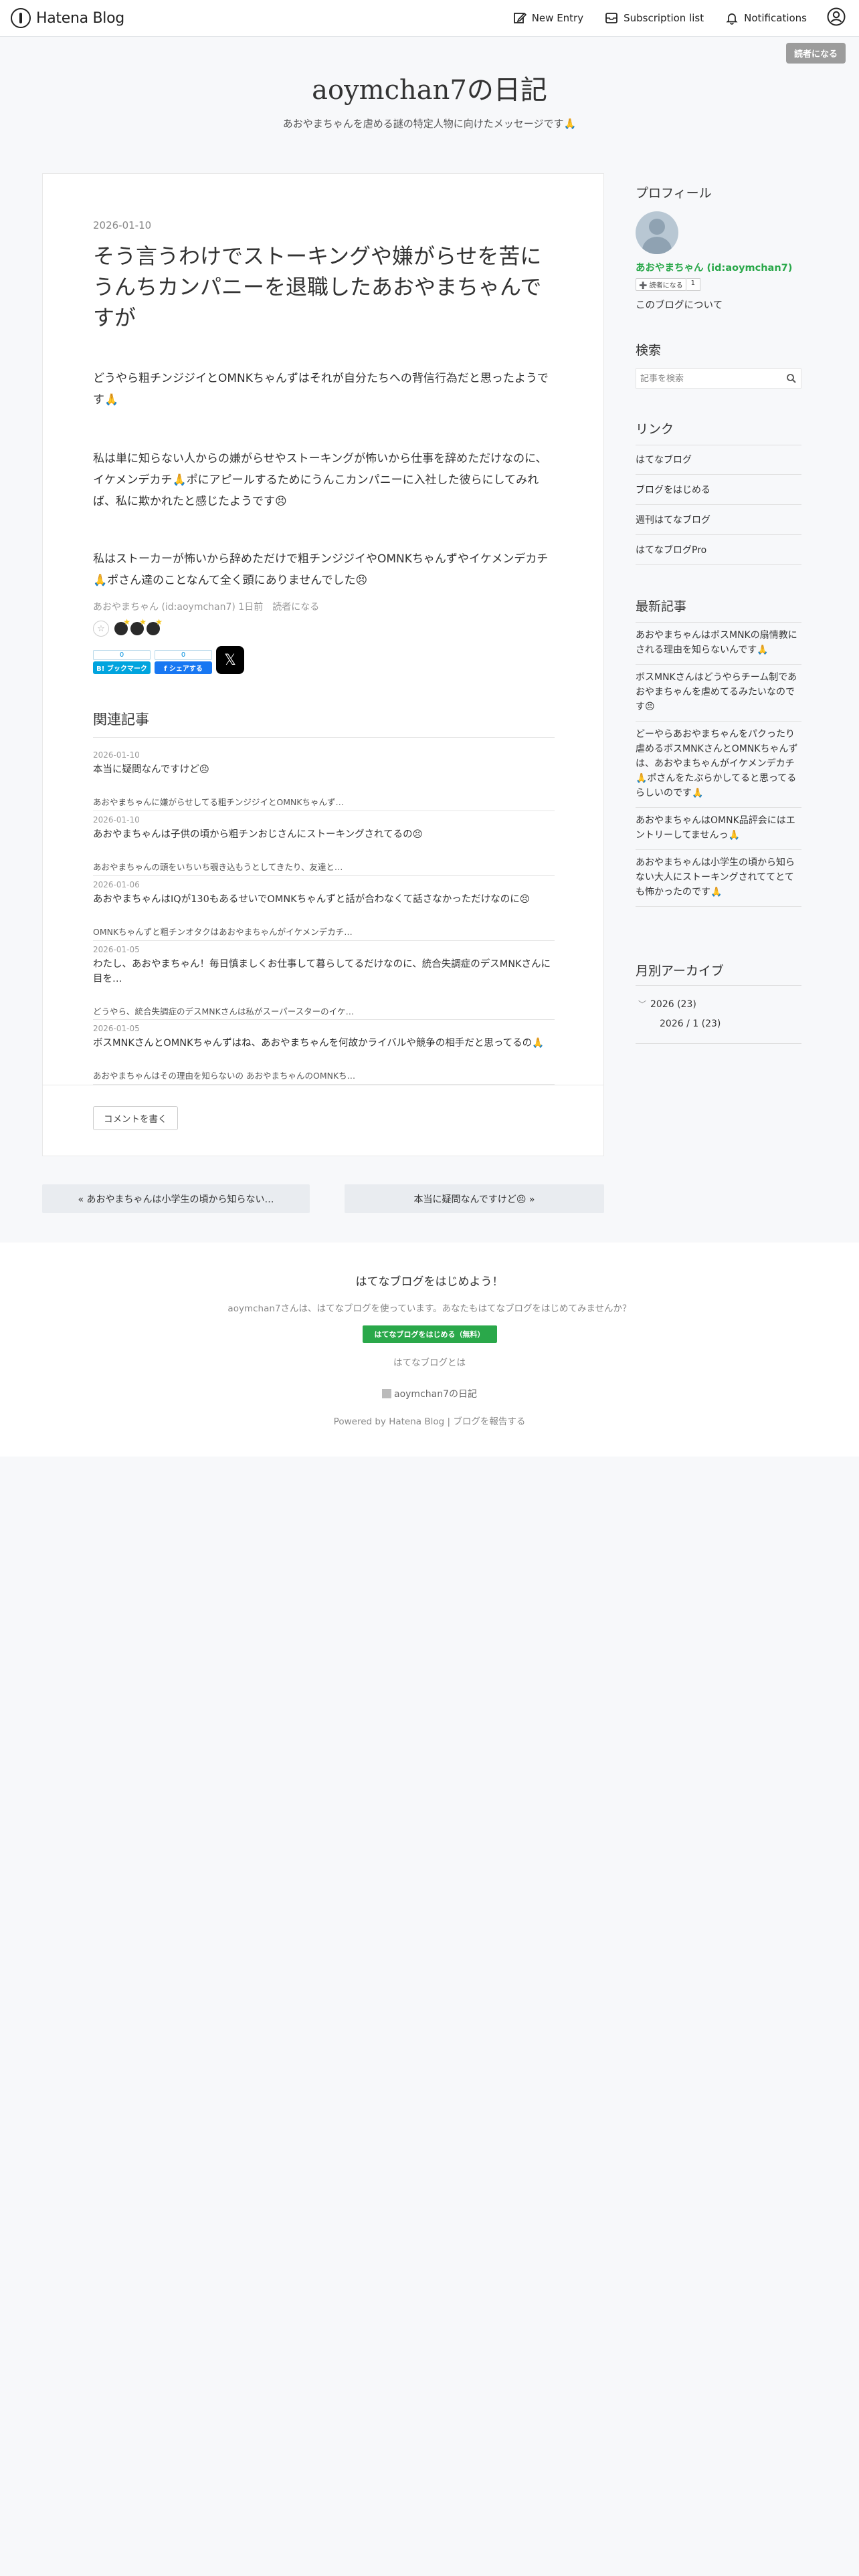 The height and width of the screenshot is (2576, 859). I want to click on bell-icon, so click(732, 19).